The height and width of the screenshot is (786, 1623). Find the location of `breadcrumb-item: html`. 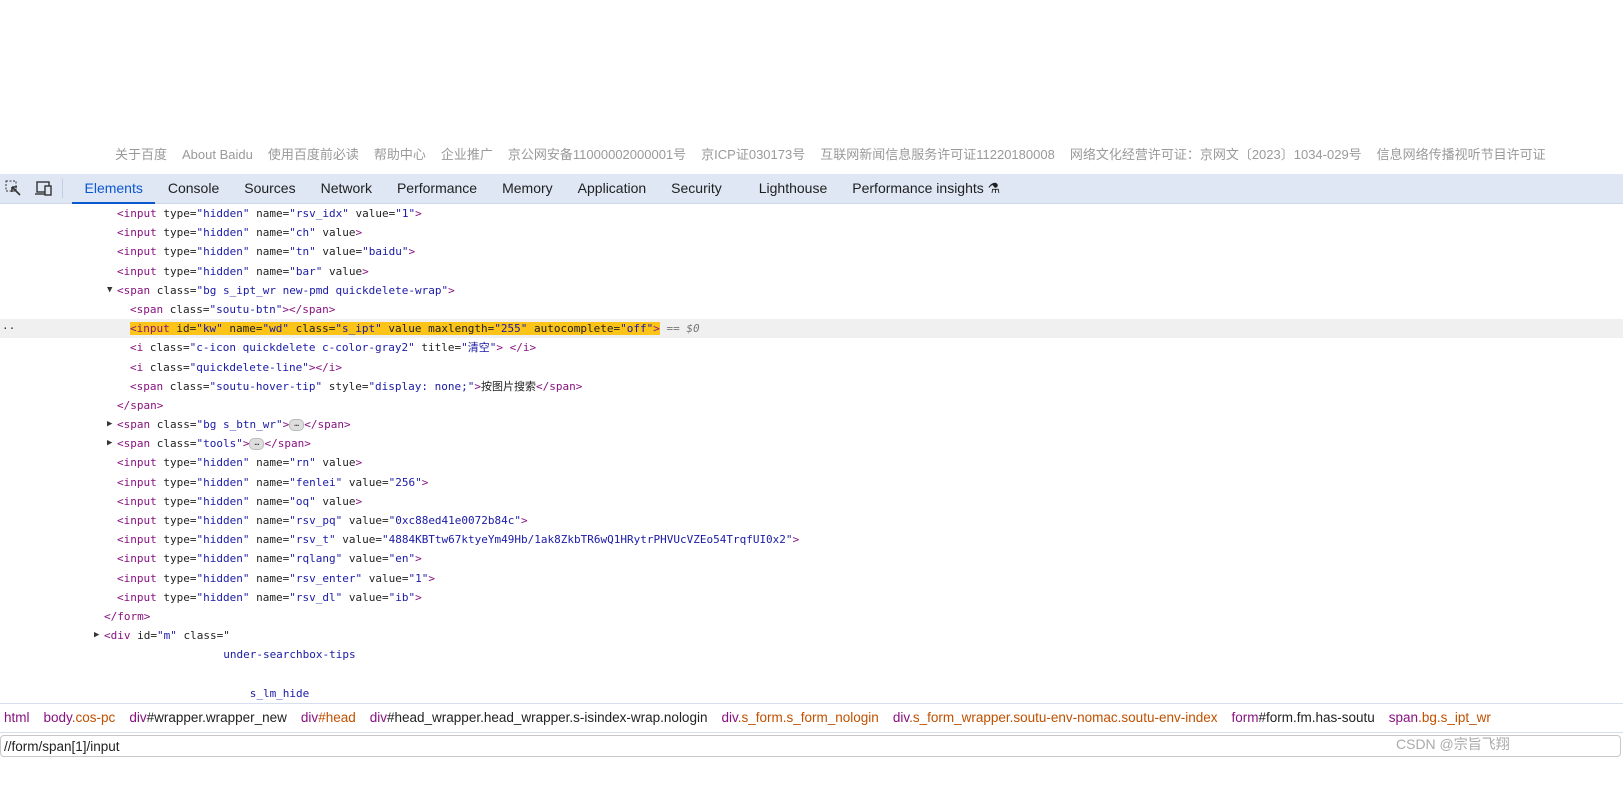

breadcrumb-item: html is located at coordinates (17, 717).